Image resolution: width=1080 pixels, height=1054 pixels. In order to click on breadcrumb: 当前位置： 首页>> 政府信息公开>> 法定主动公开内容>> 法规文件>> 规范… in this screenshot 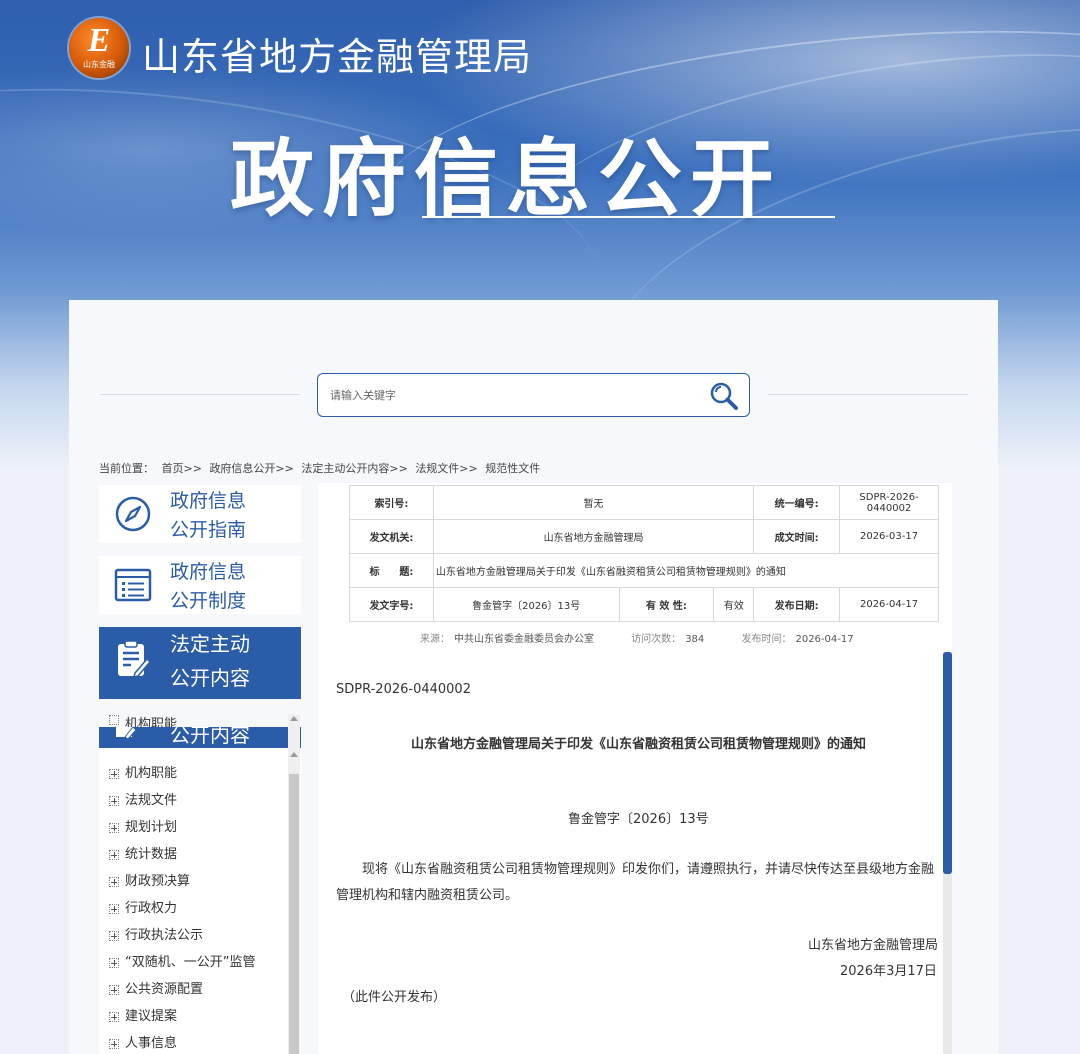, I will do `click(321, 468)`.